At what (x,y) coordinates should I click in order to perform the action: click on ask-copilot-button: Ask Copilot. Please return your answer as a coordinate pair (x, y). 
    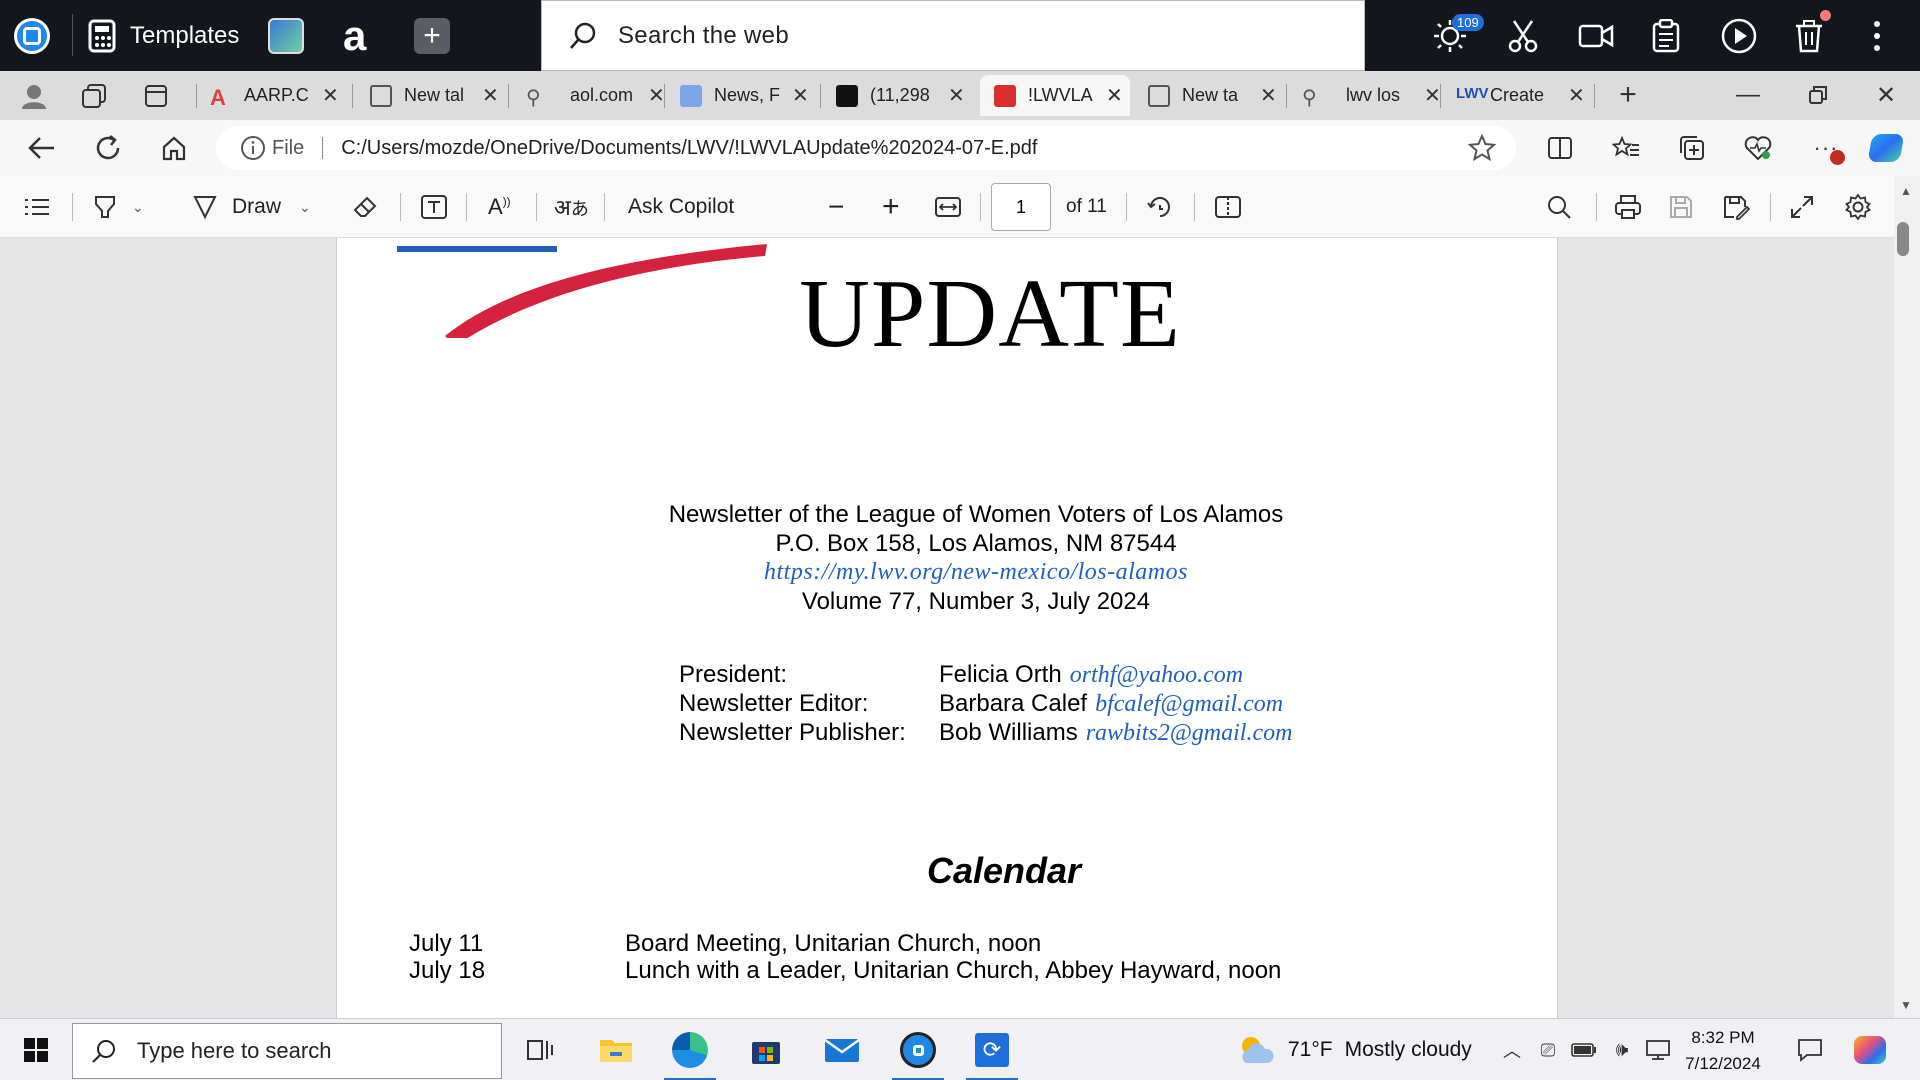
    Looking at the image, I should click on (681, 207).